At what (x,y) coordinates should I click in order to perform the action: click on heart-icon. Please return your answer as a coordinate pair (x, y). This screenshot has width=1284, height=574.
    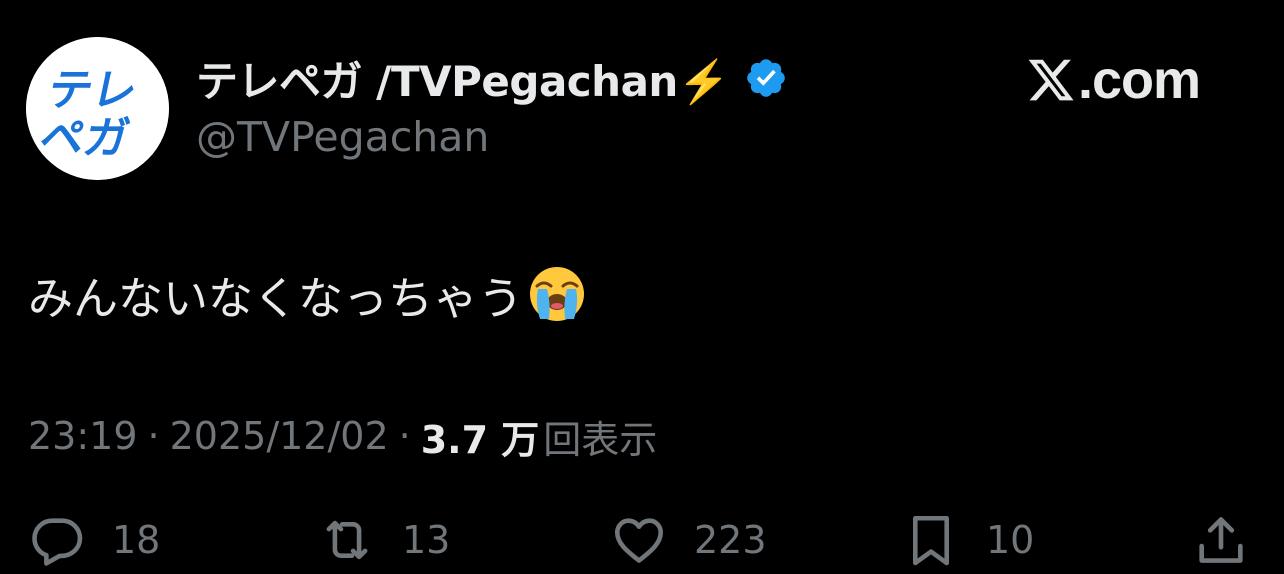
    Looking at the image, I should click on (639, 540).